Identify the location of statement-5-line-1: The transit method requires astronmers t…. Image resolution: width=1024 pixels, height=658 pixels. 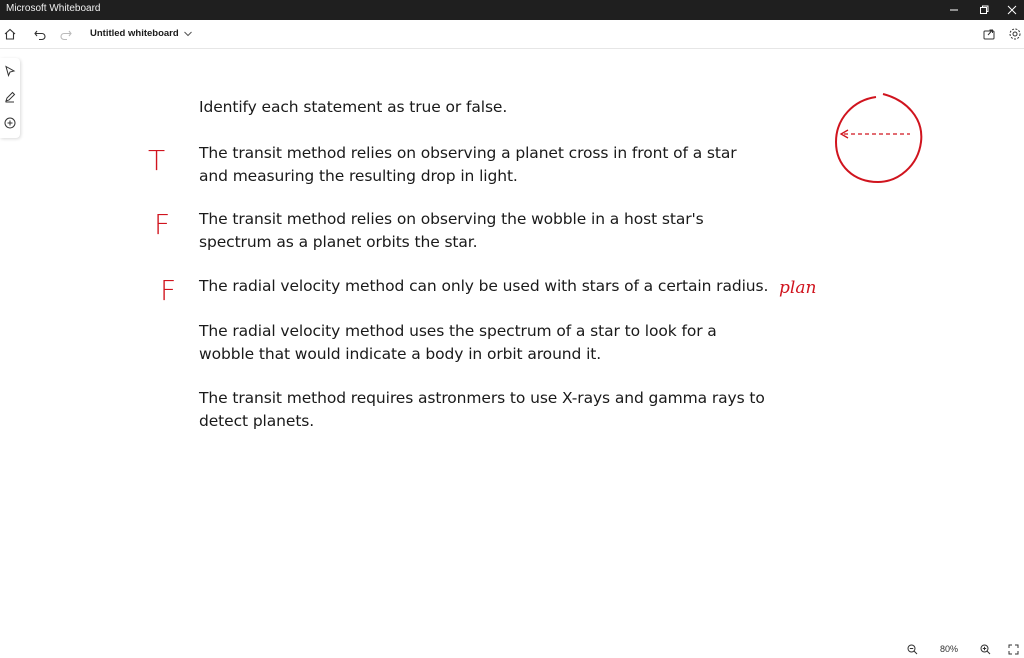
(482, 398).